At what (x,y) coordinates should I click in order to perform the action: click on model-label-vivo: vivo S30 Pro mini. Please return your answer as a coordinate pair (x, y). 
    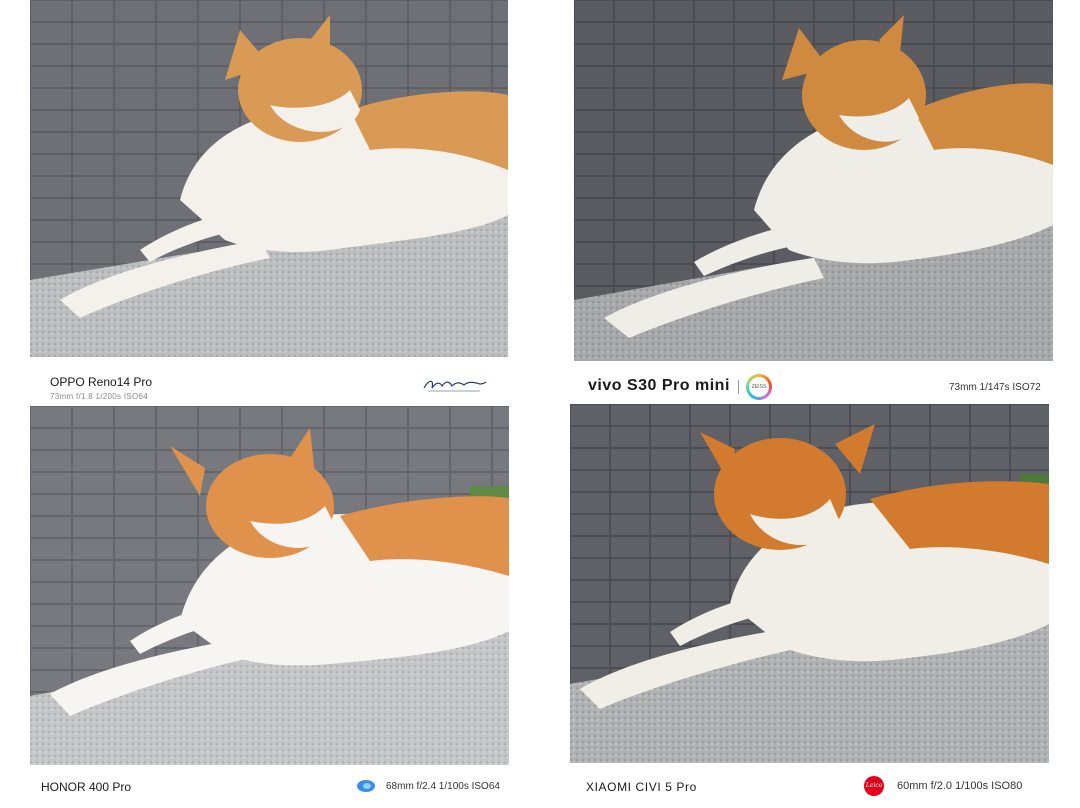
    Looking at the image, I should click on (659, 385).